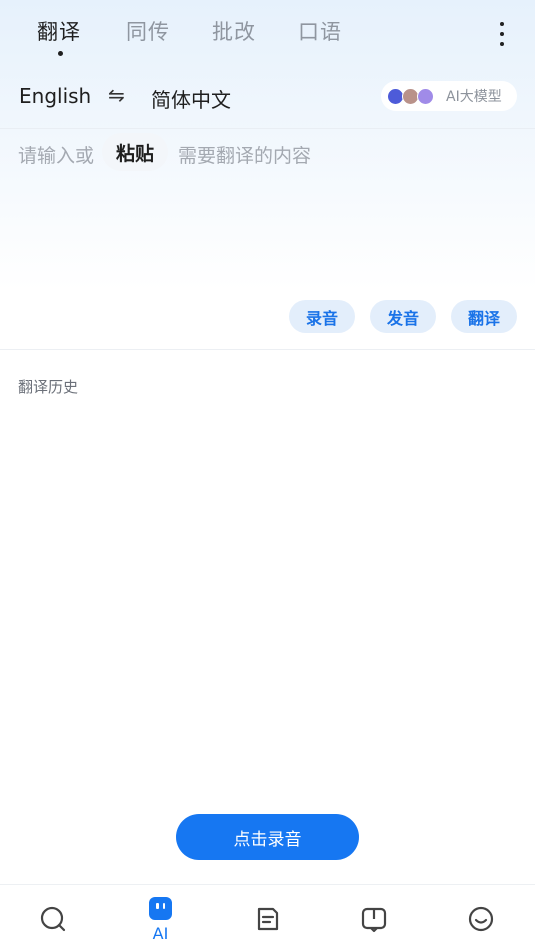  Describe the element at coordinates (59, 31) in the screenshot. I see `tab-translate: 翻译` at that location.